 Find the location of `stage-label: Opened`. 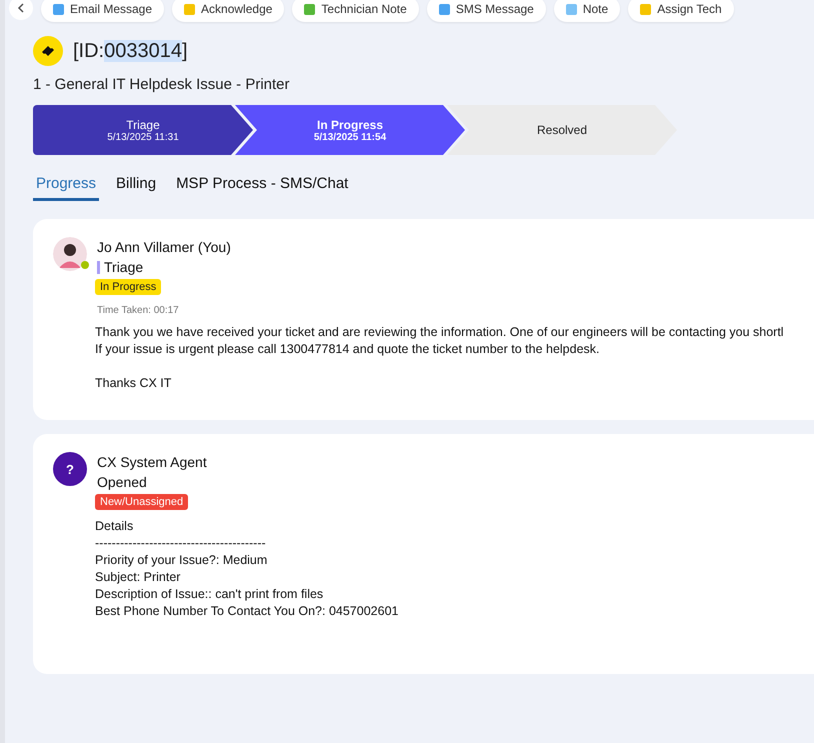

stage-label: Opened is located at coordinates (122, 482).